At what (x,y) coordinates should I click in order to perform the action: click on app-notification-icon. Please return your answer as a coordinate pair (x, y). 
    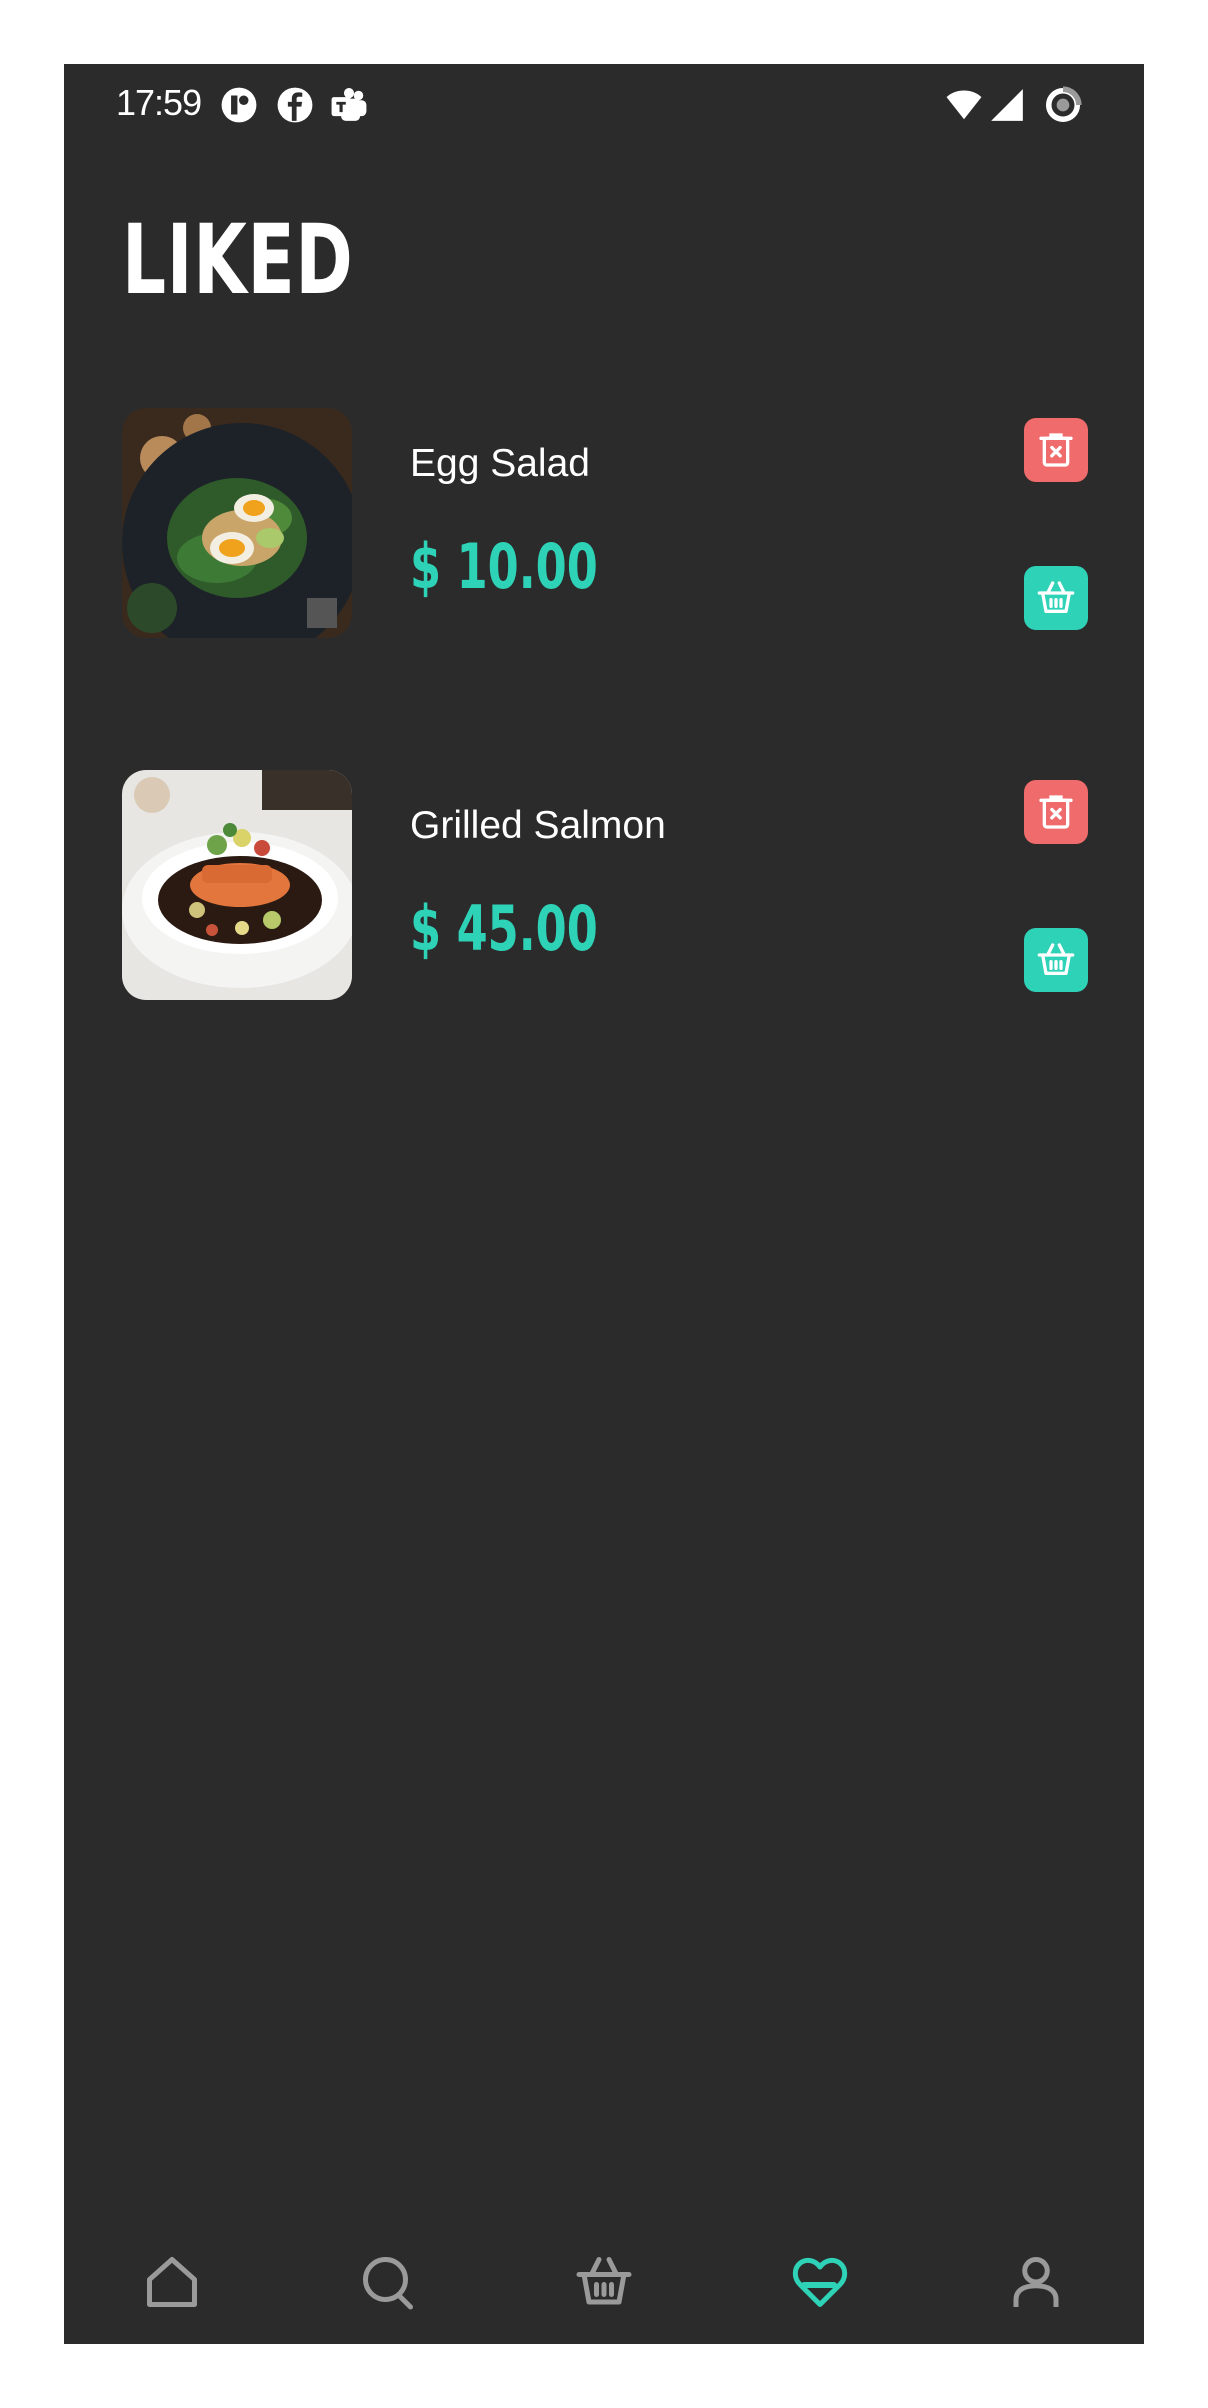
    Looking at the image, I should click on (239, 105).